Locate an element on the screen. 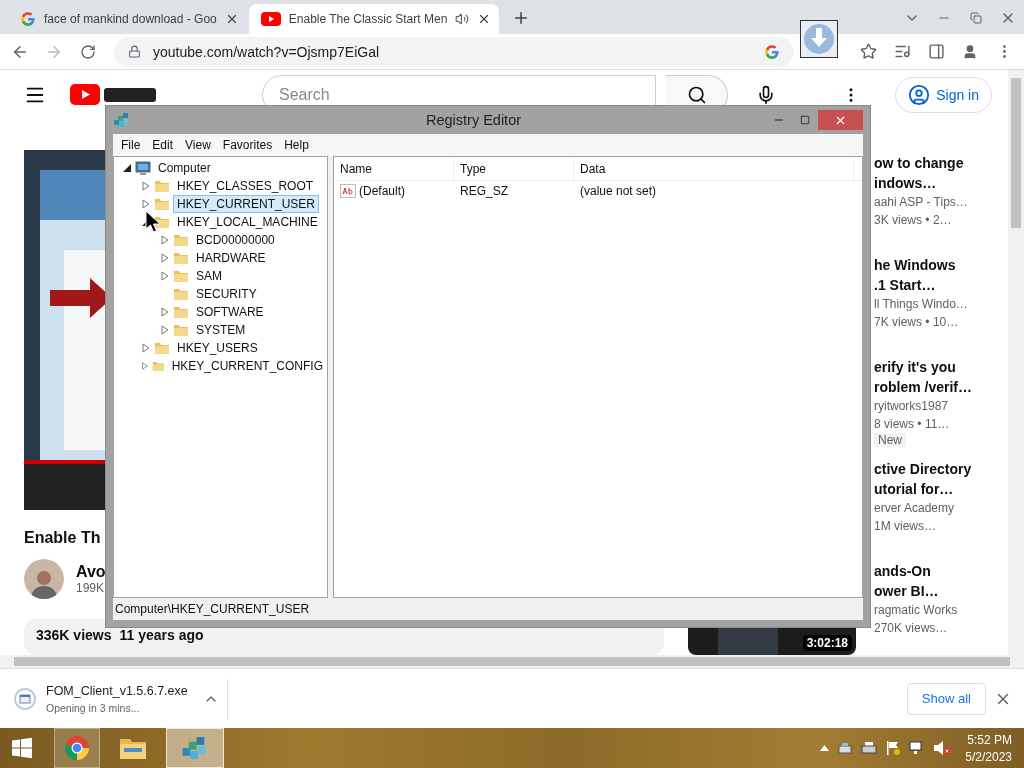 Image resolution: width=1024 pixels, height=768 pixels. flag-icon is located at coordinates (893, 748).